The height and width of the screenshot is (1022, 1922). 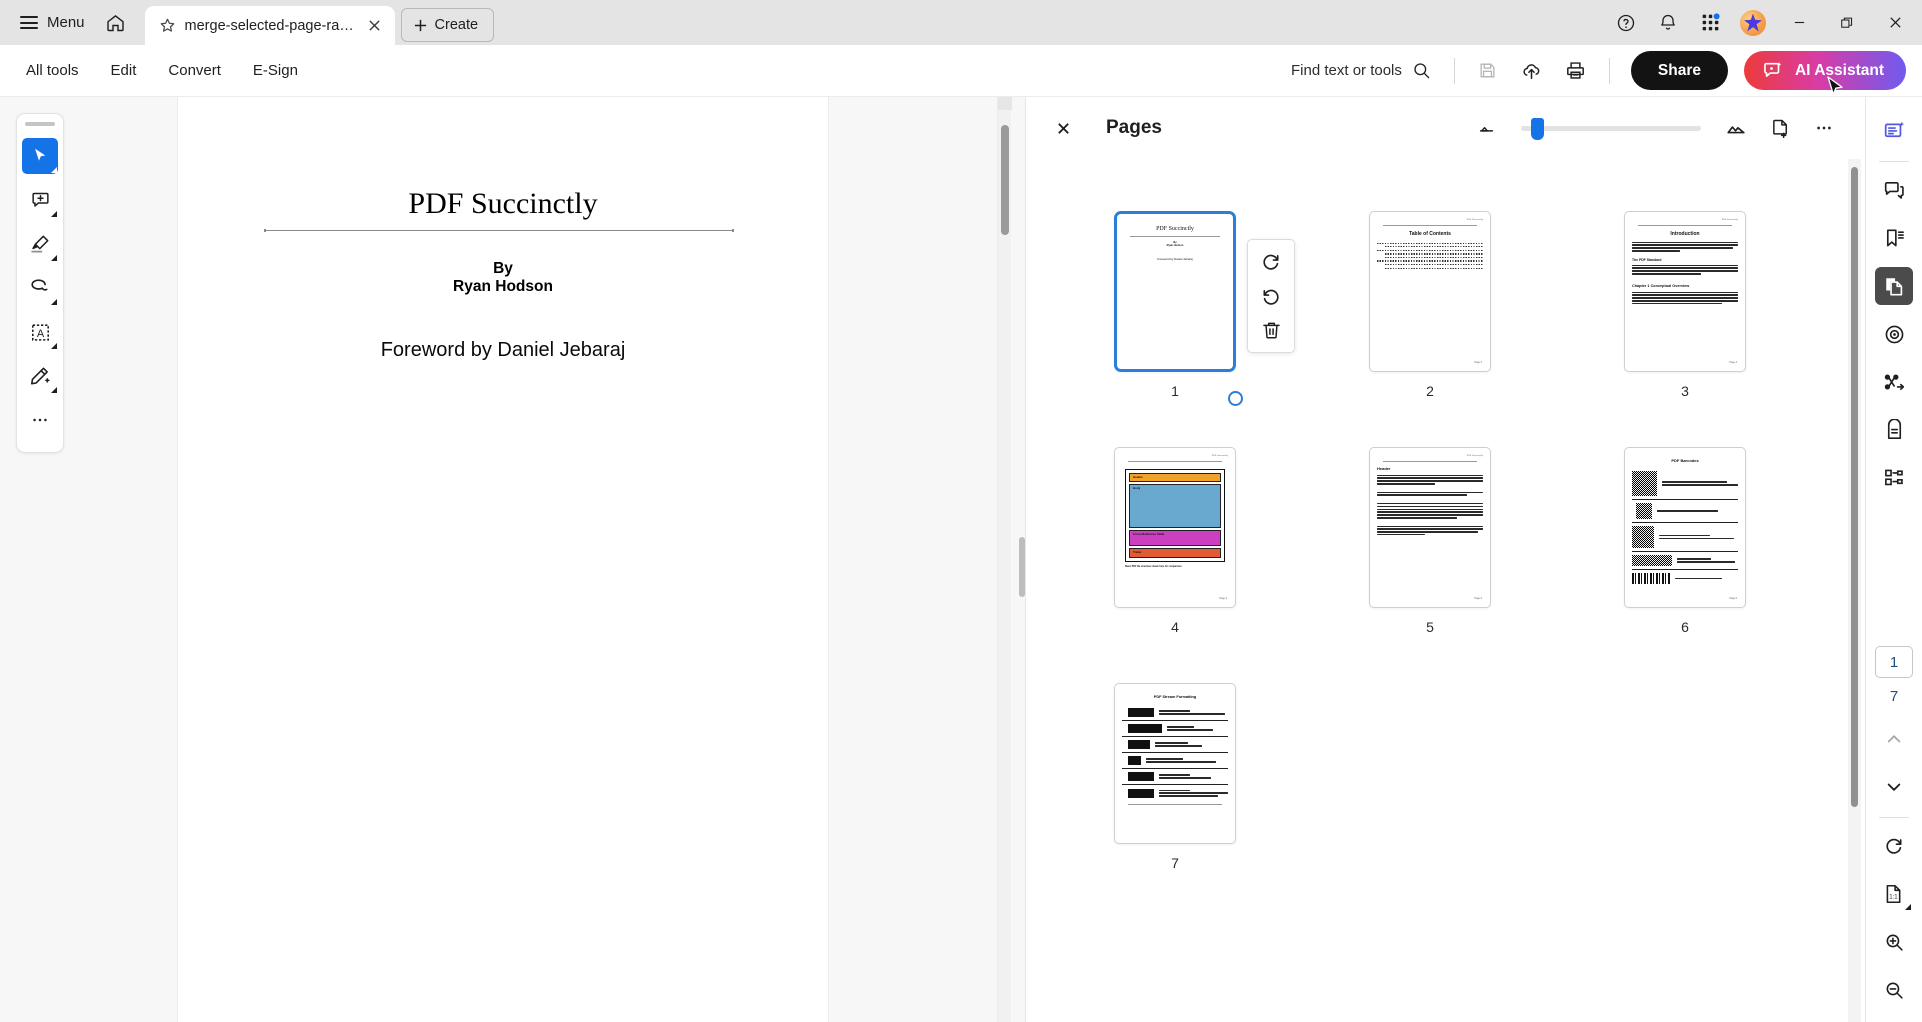 I want to click on content-tree-button, so click(x=1894, y=478).